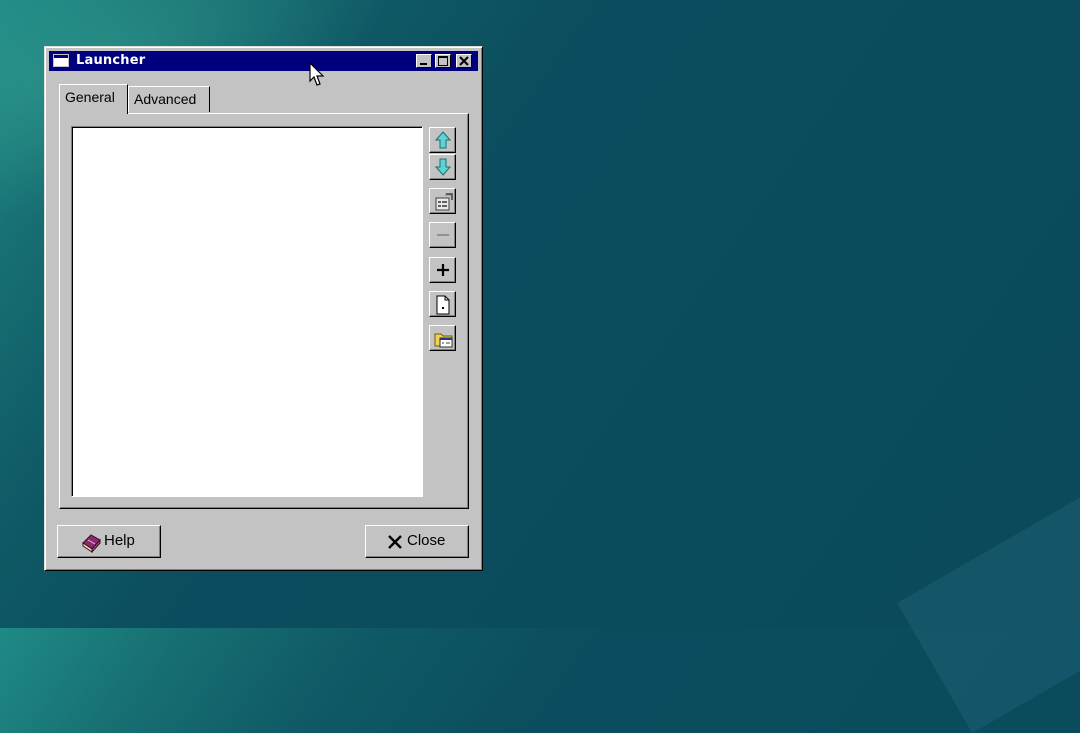  I want to click on mouse-pointer-icon, so click(317, 74).